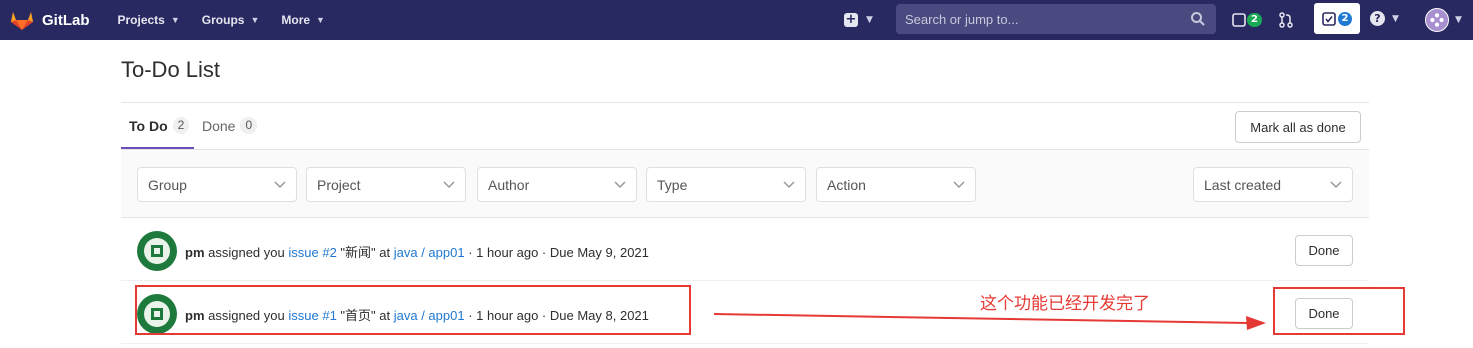  I want to click on annotation-arrow-icon, so click(989, 321).